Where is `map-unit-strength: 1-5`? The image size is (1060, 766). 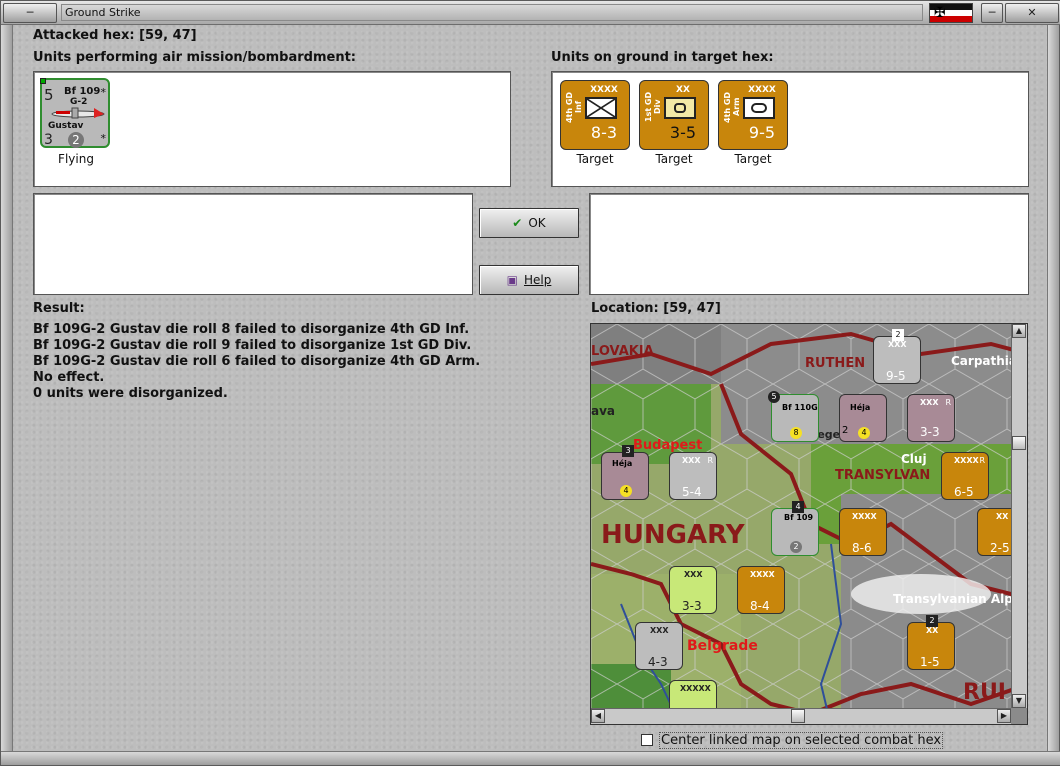 map-unit-strength: 1-5 is located at coordinates (930, 662).